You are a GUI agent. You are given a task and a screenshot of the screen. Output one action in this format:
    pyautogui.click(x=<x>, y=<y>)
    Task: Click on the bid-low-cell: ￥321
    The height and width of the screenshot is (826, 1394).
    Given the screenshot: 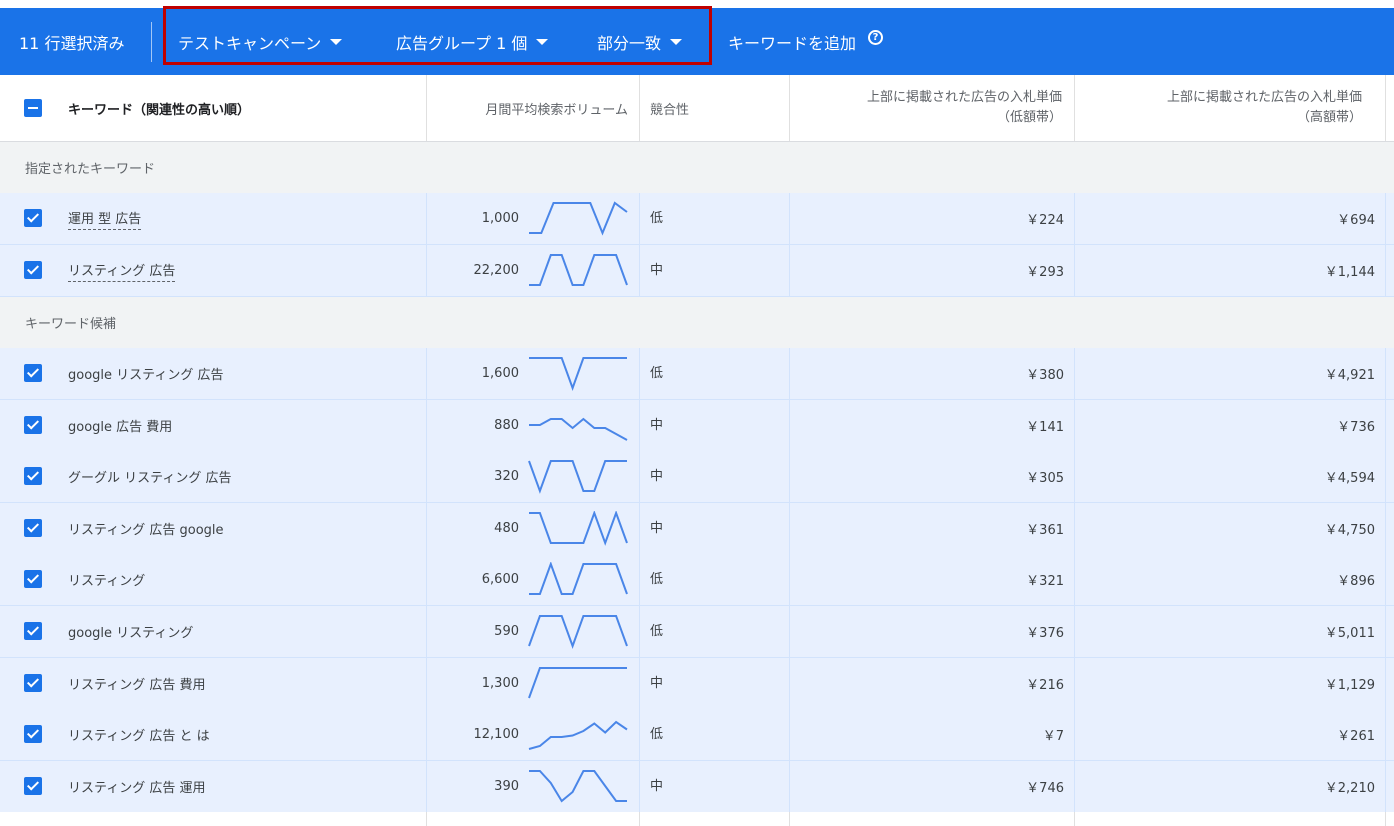 What is the action you would take?
    pyautogui.click(x=1045, y=581)
    